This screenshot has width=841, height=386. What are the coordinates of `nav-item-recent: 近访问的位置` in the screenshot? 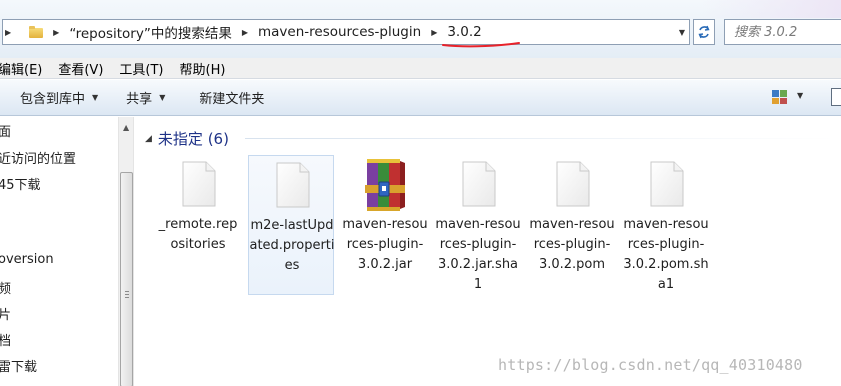 It's located at (38, 157).